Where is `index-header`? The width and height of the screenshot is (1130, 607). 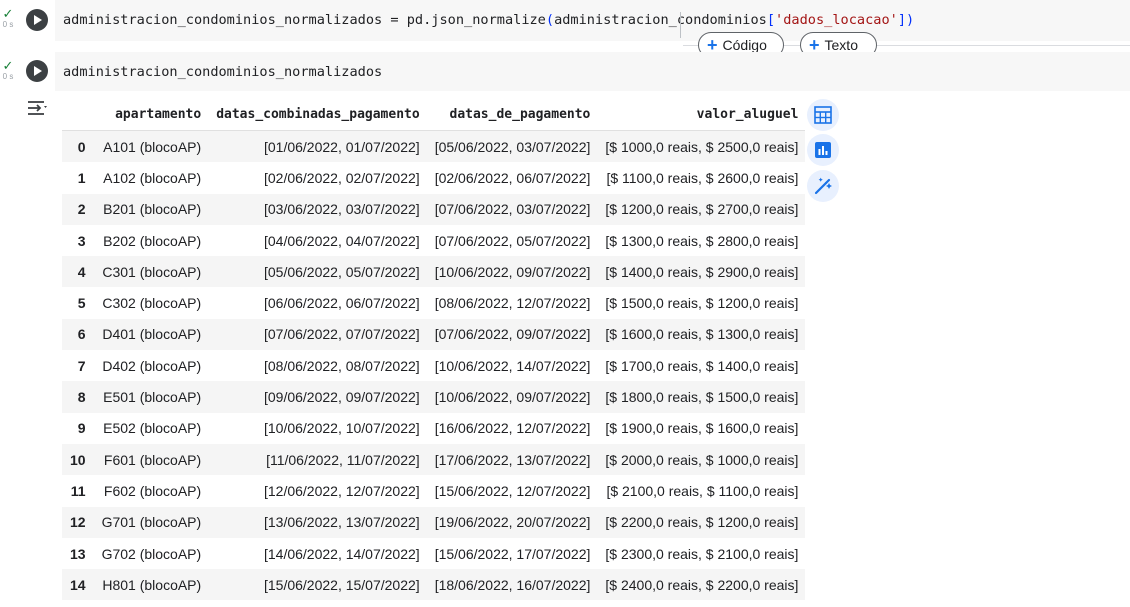
index-header is located at coordinates (78, 115).